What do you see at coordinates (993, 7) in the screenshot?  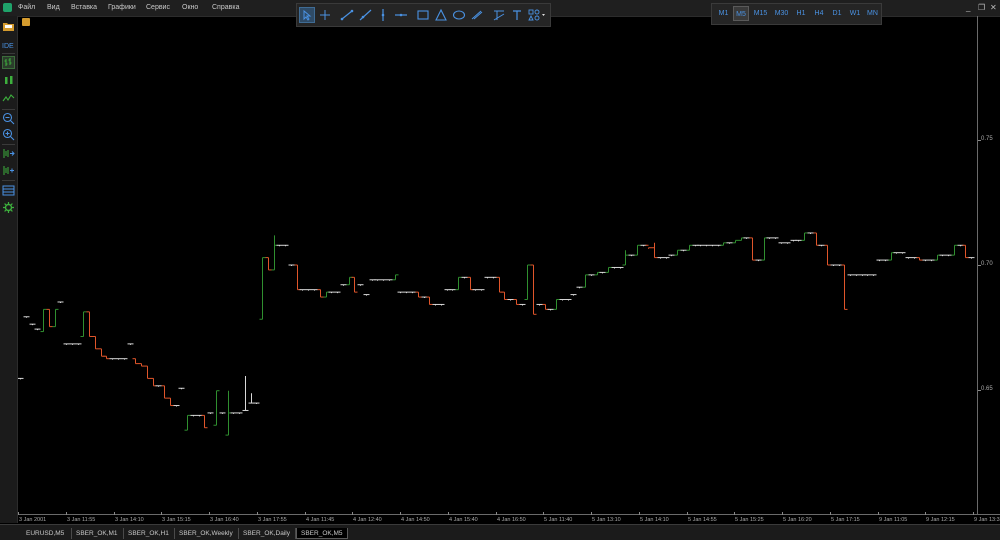 I see `close-icon: ✕` at bounding box center [993, 7].